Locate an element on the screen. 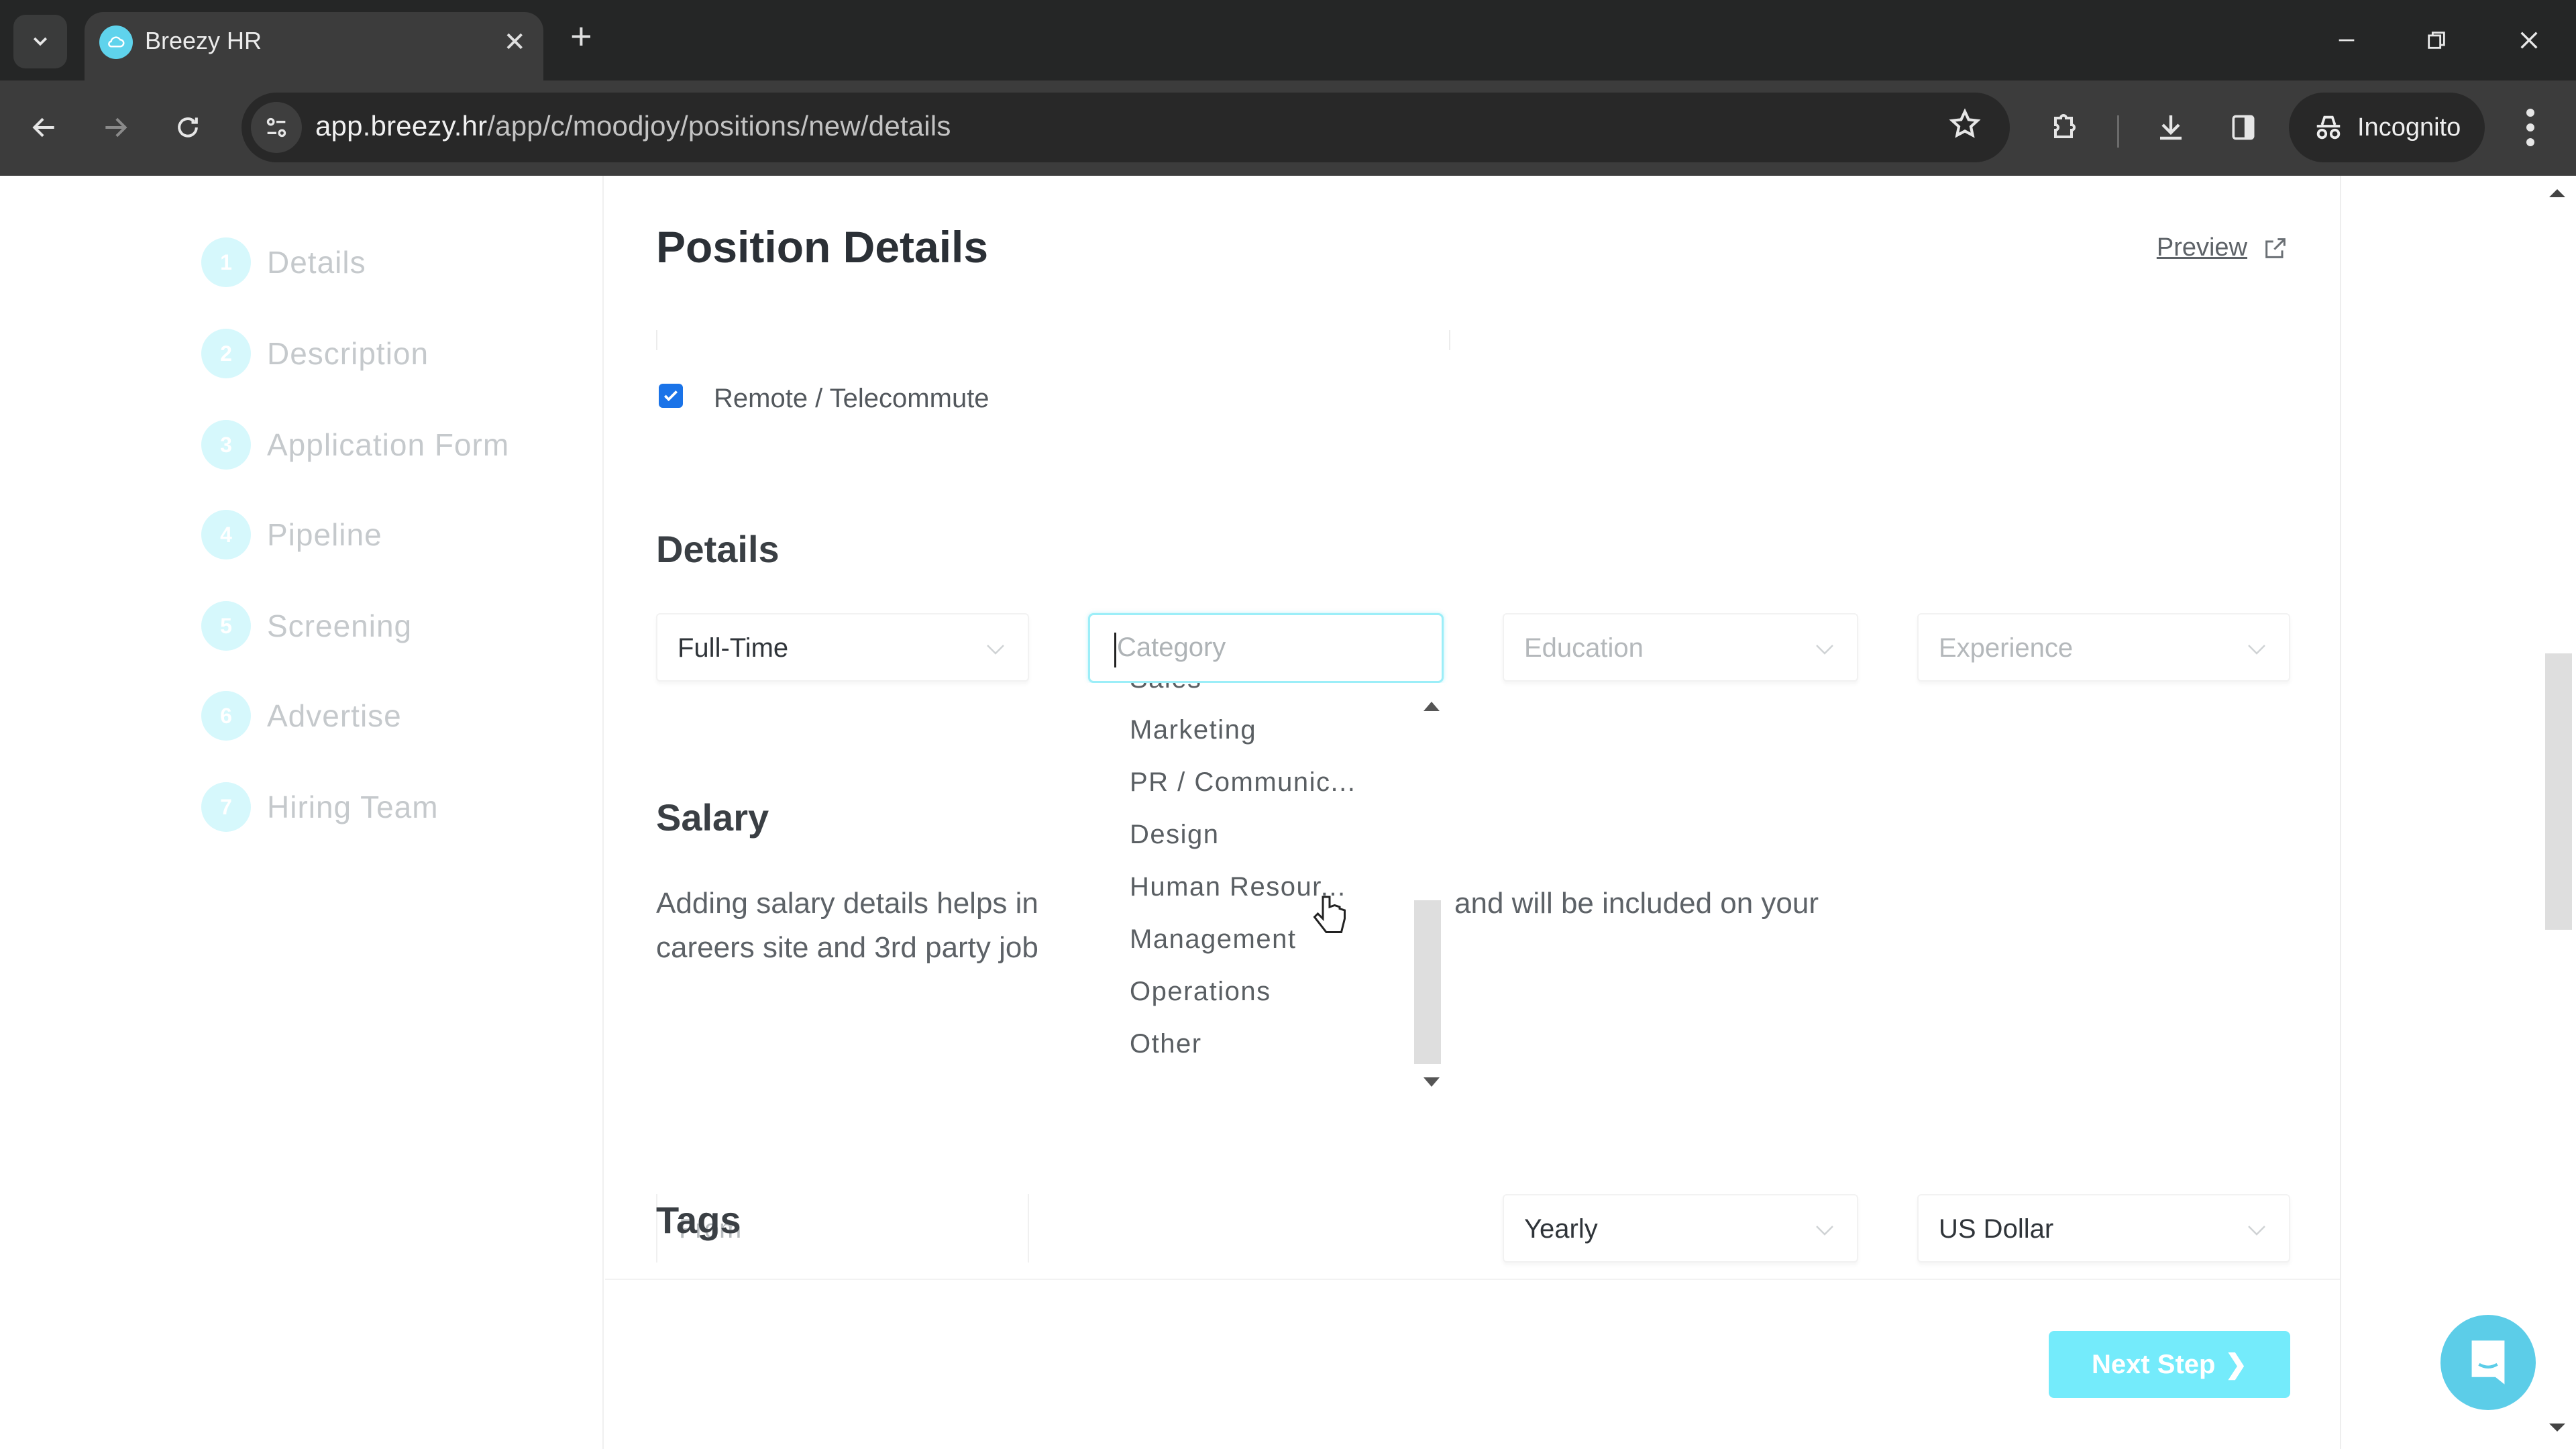  step-label: Advertise is located at coordinates (334, 715).